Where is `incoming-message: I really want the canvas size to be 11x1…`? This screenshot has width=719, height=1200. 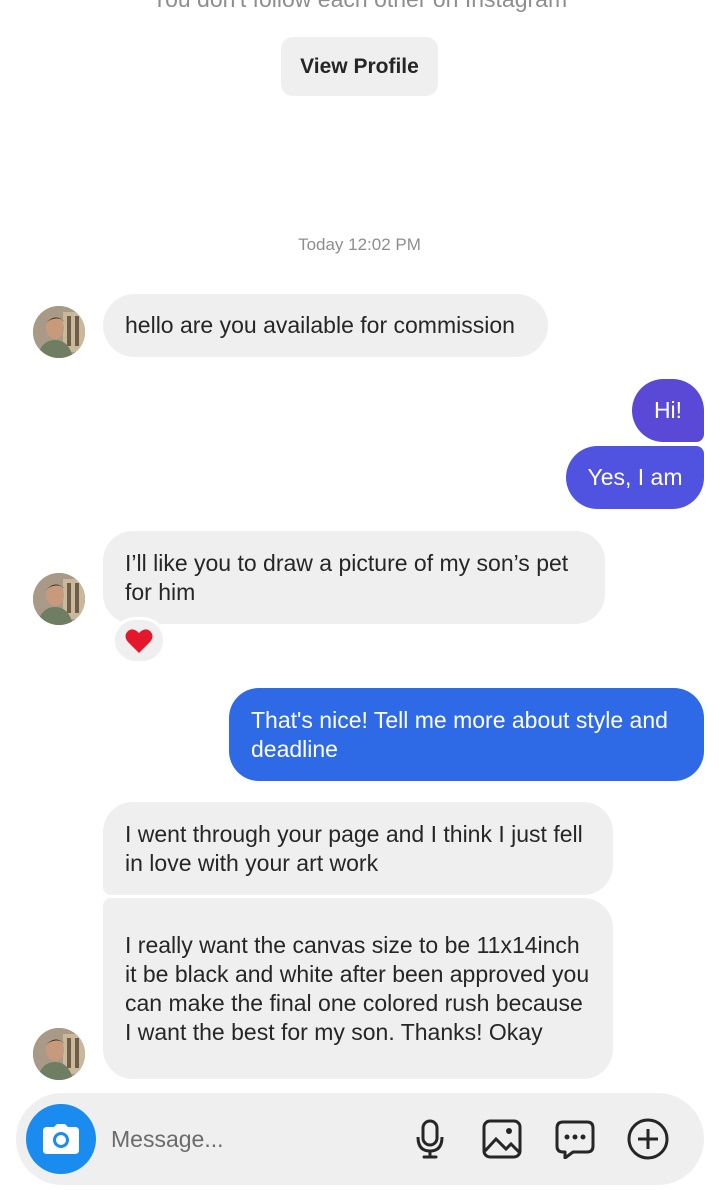 incoming-message: I really want the canvas size to be 11x1… is located at coordinates (358, 988).